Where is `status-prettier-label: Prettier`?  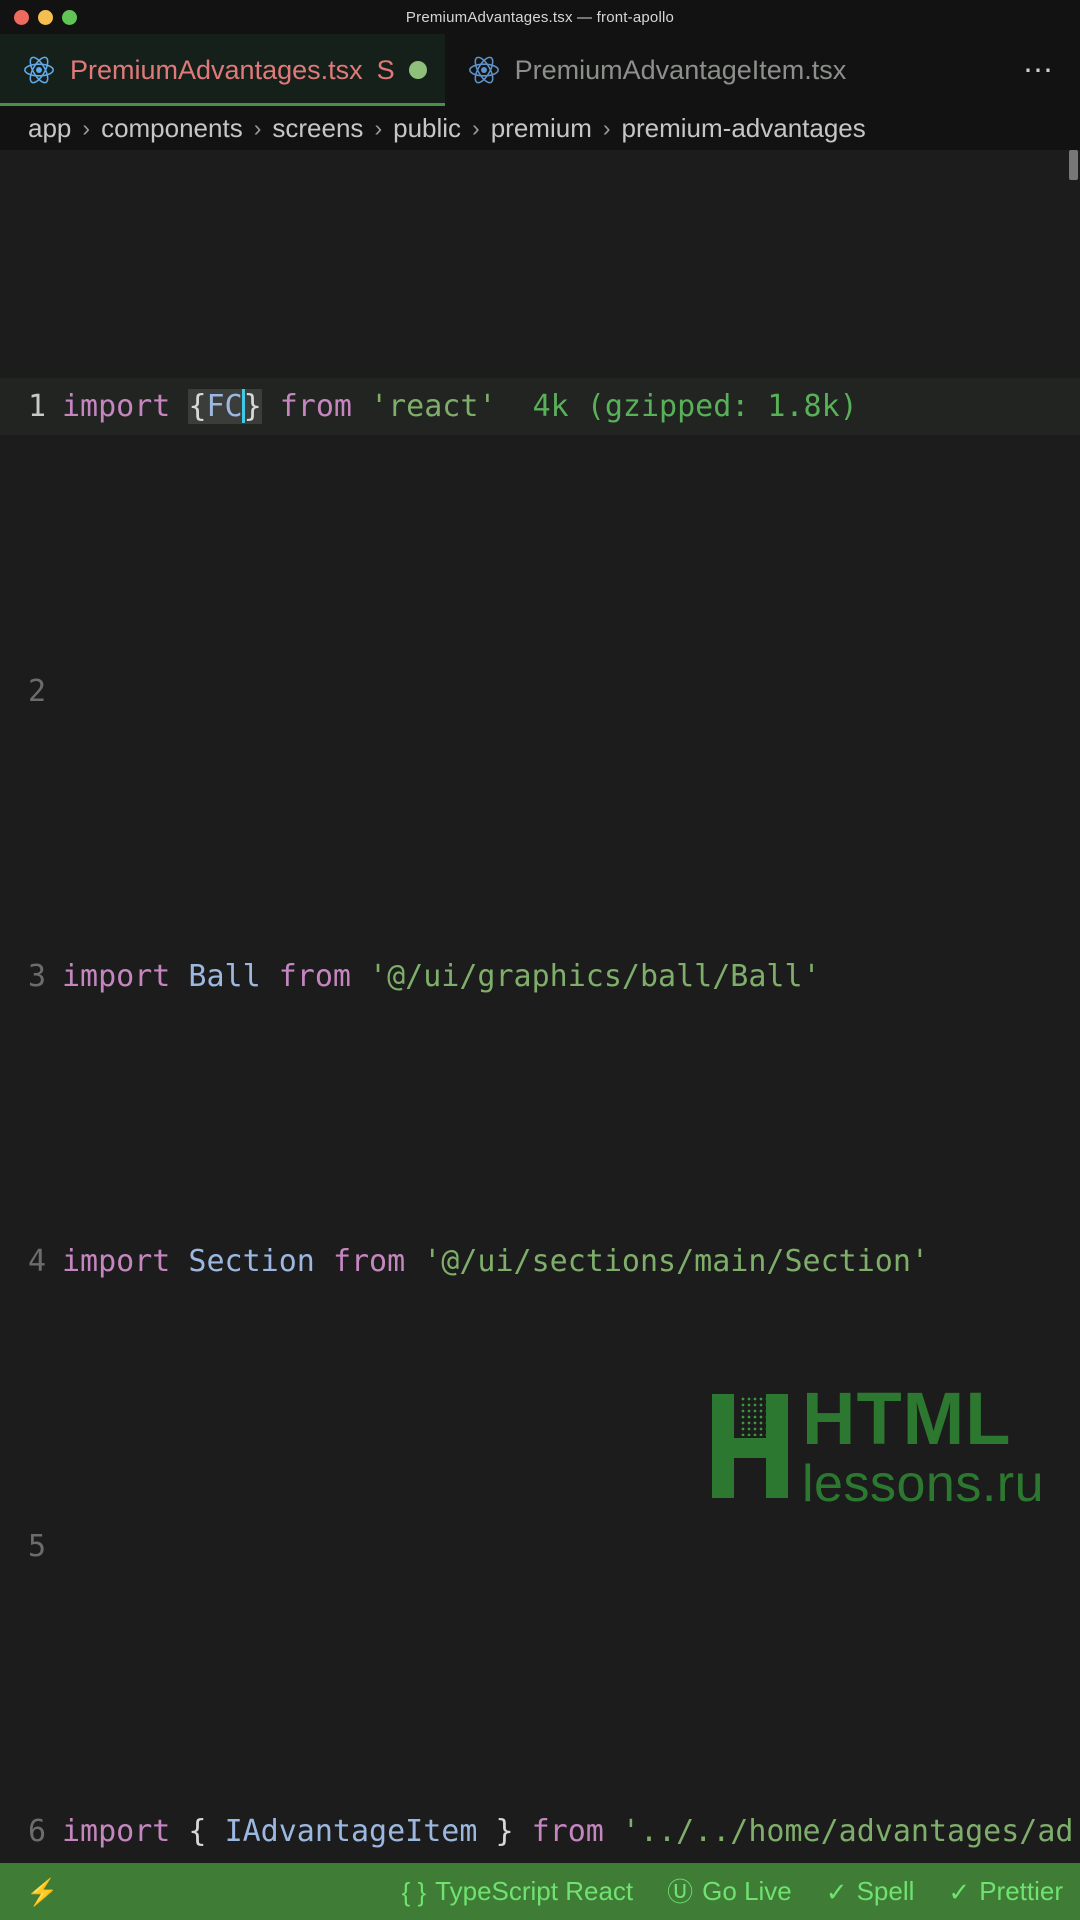 status-prettier-label: Prettier is located at coordinates (1021, 1891).